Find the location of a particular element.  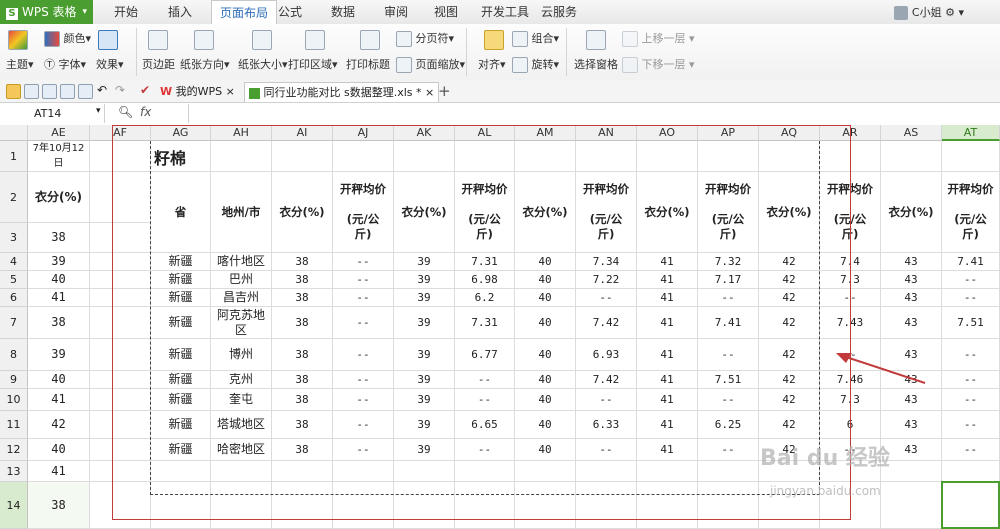

ae-header-cell: 衣分(%) is located at coordinates (59, 197).